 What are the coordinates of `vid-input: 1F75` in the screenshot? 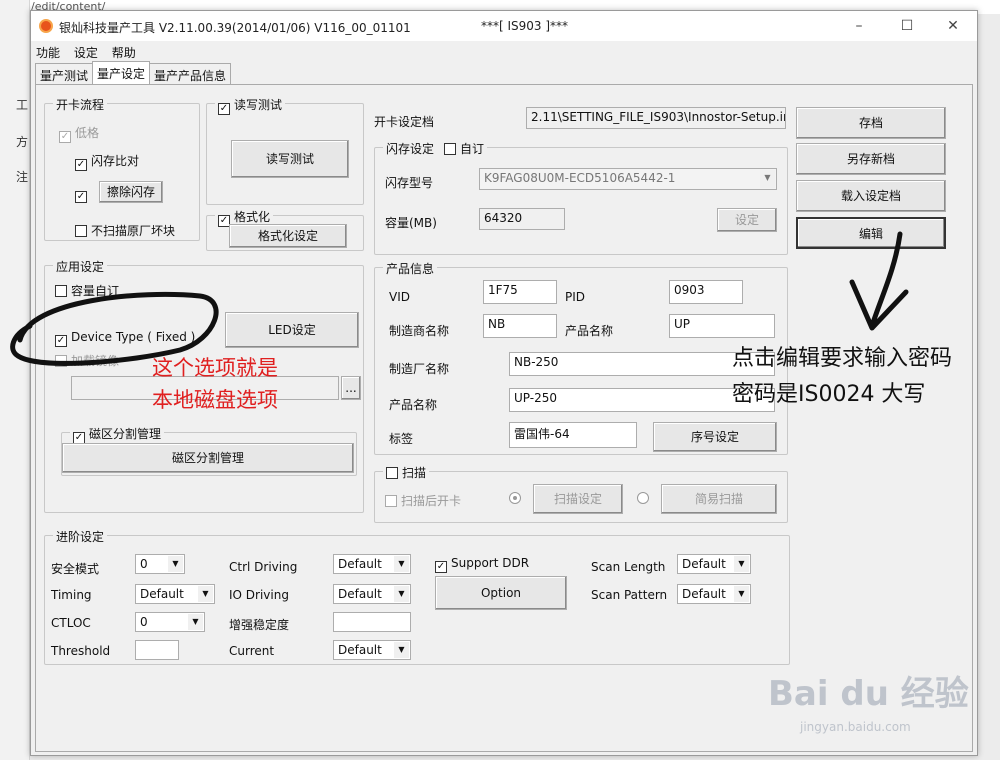 It's located at (520, 292).